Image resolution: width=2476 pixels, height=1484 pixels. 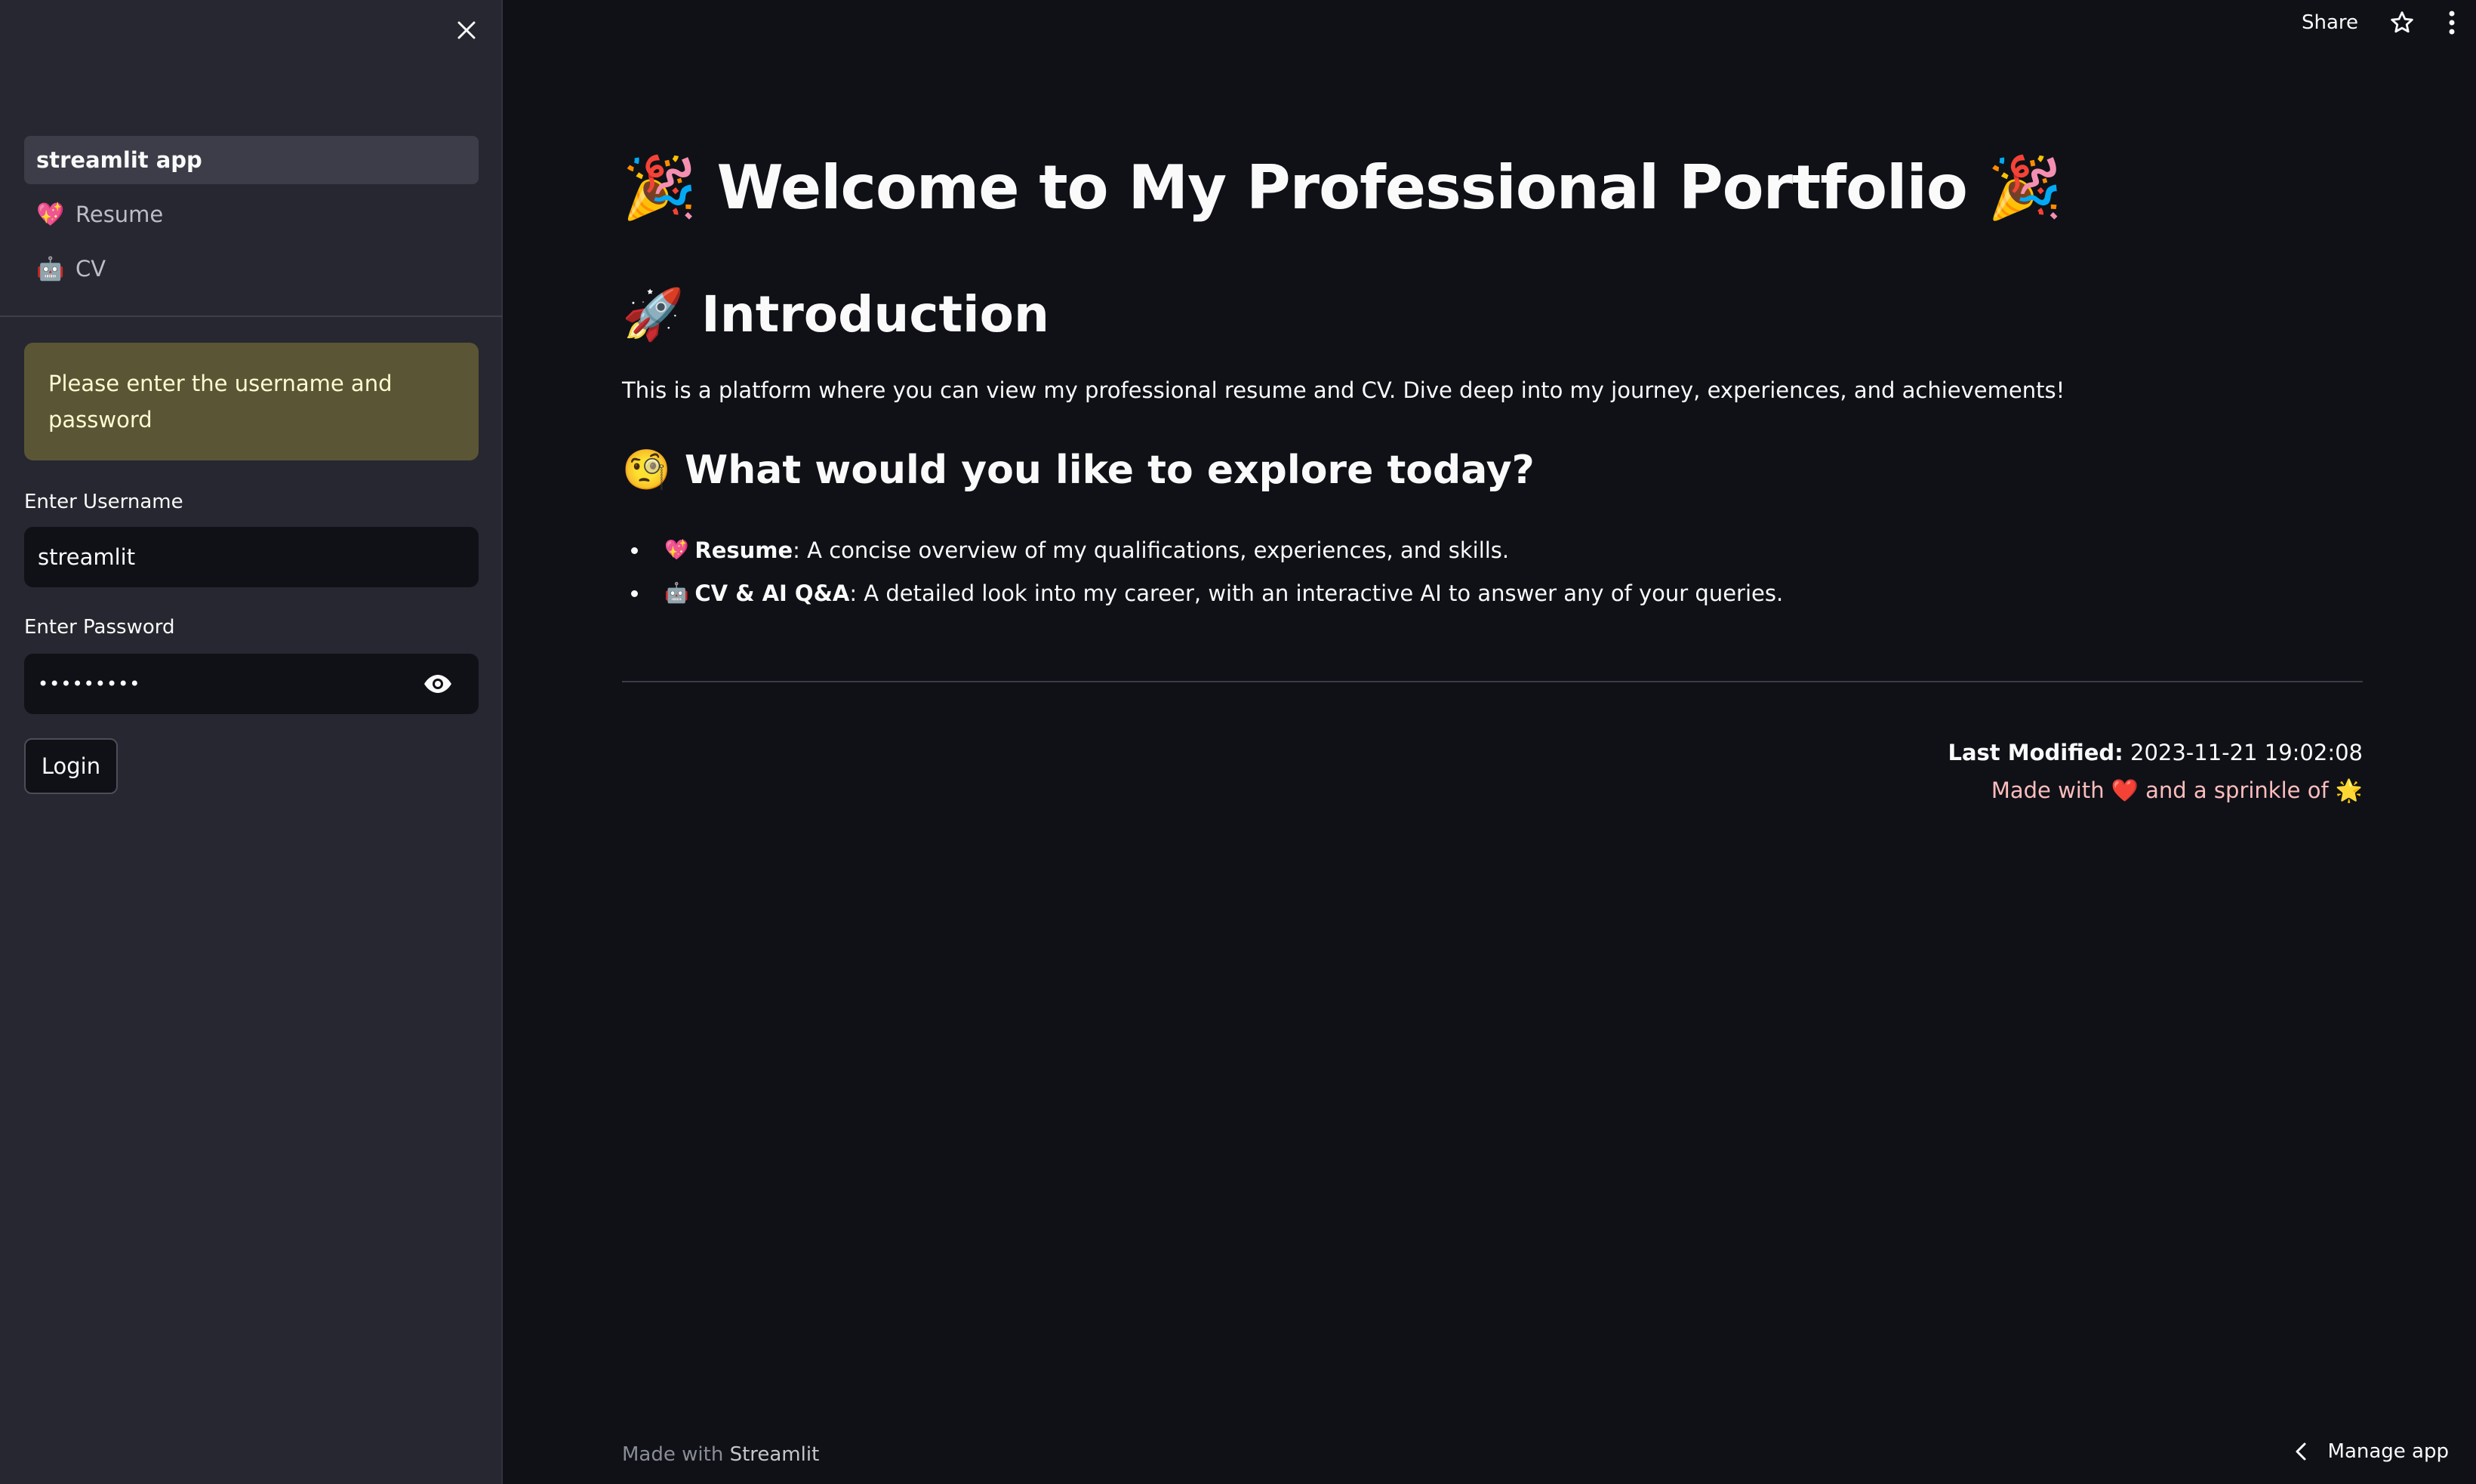 I want to click on close-icon, so click(x=466, y=30).